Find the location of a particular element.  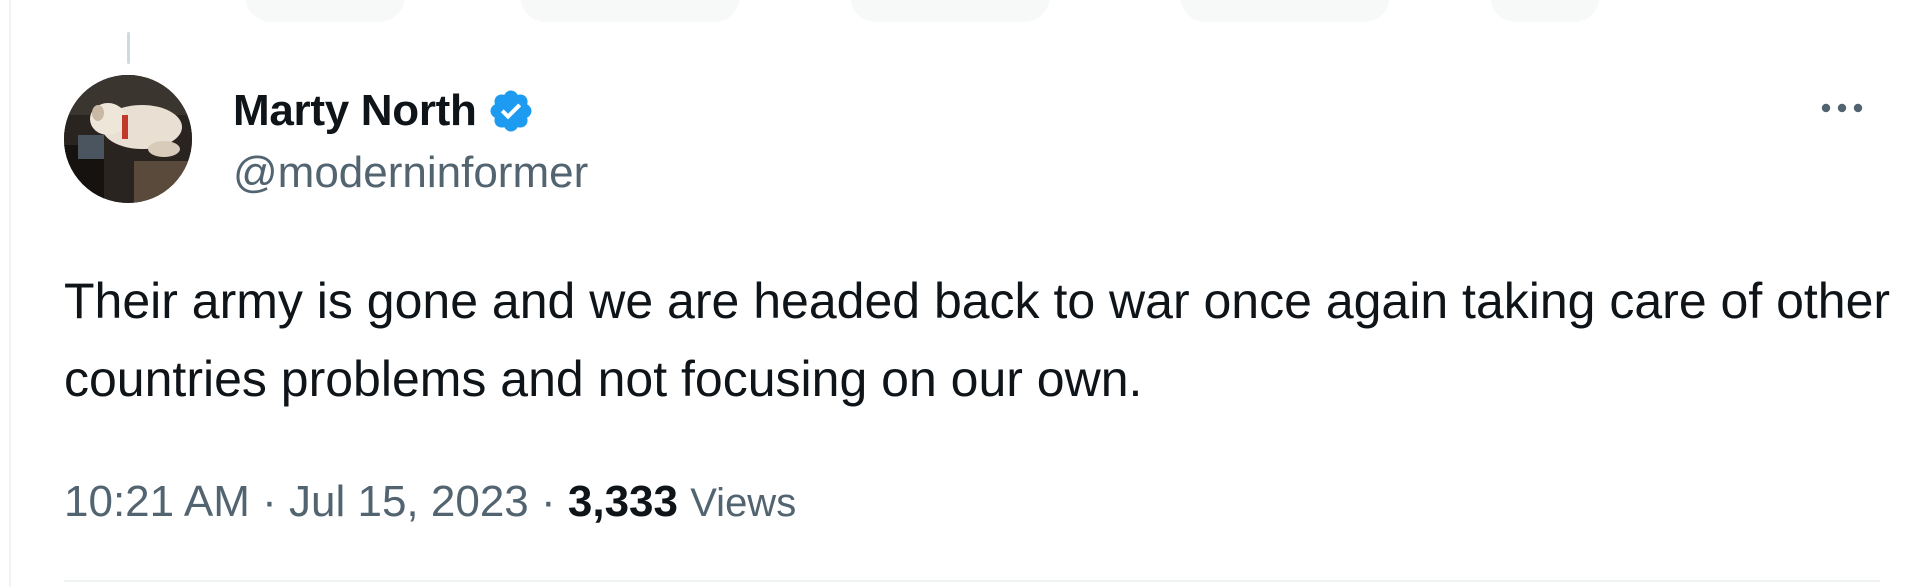

tweet-time-link: 10:21 AM · Jul 15, 2023 is located at coordinates (296, 501).